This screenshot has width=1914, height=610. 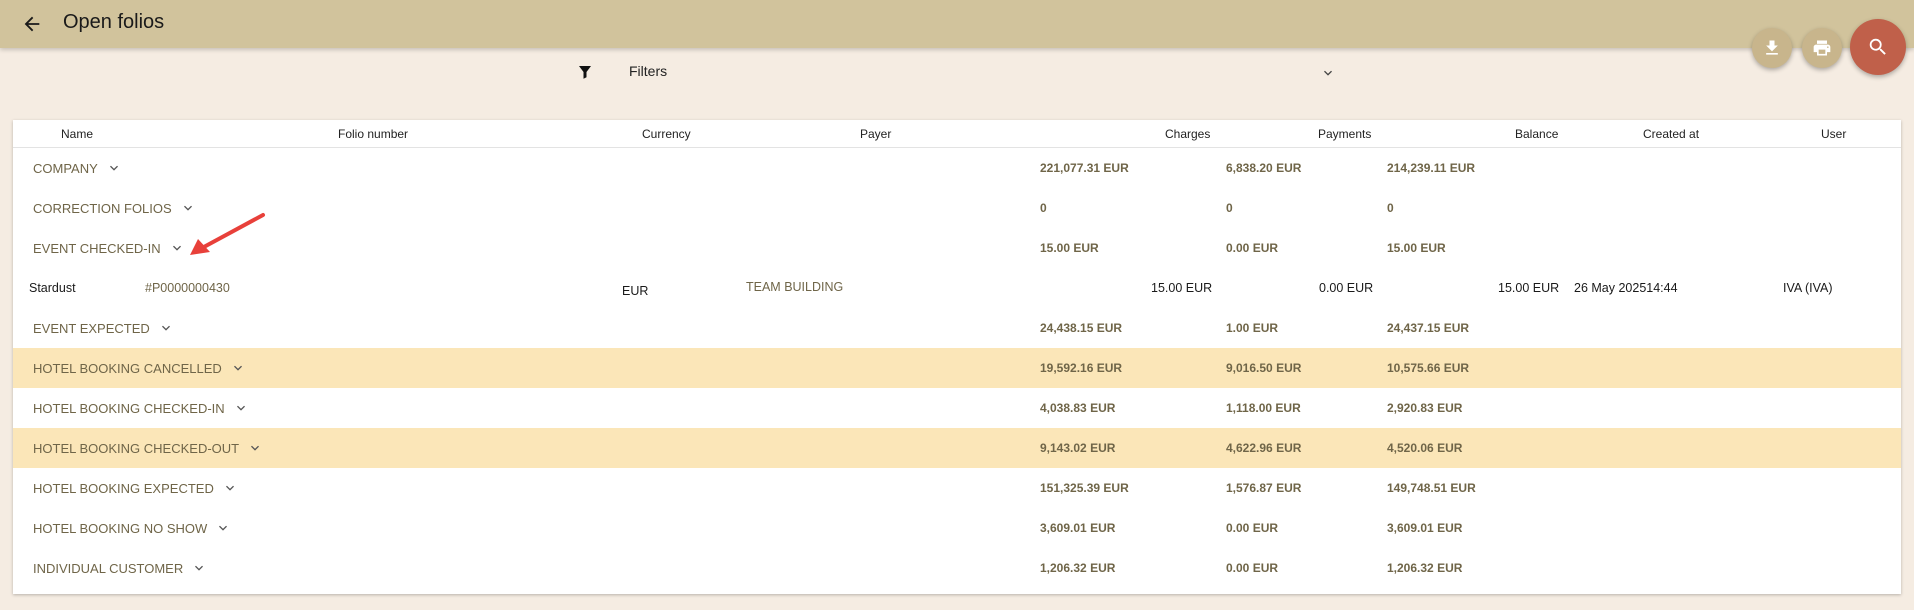 What do you see at coordinates (1425, 448) in the screenshot?
I see `group-balance: 4,520.06 EUR` at bounding box center [1425, 448].